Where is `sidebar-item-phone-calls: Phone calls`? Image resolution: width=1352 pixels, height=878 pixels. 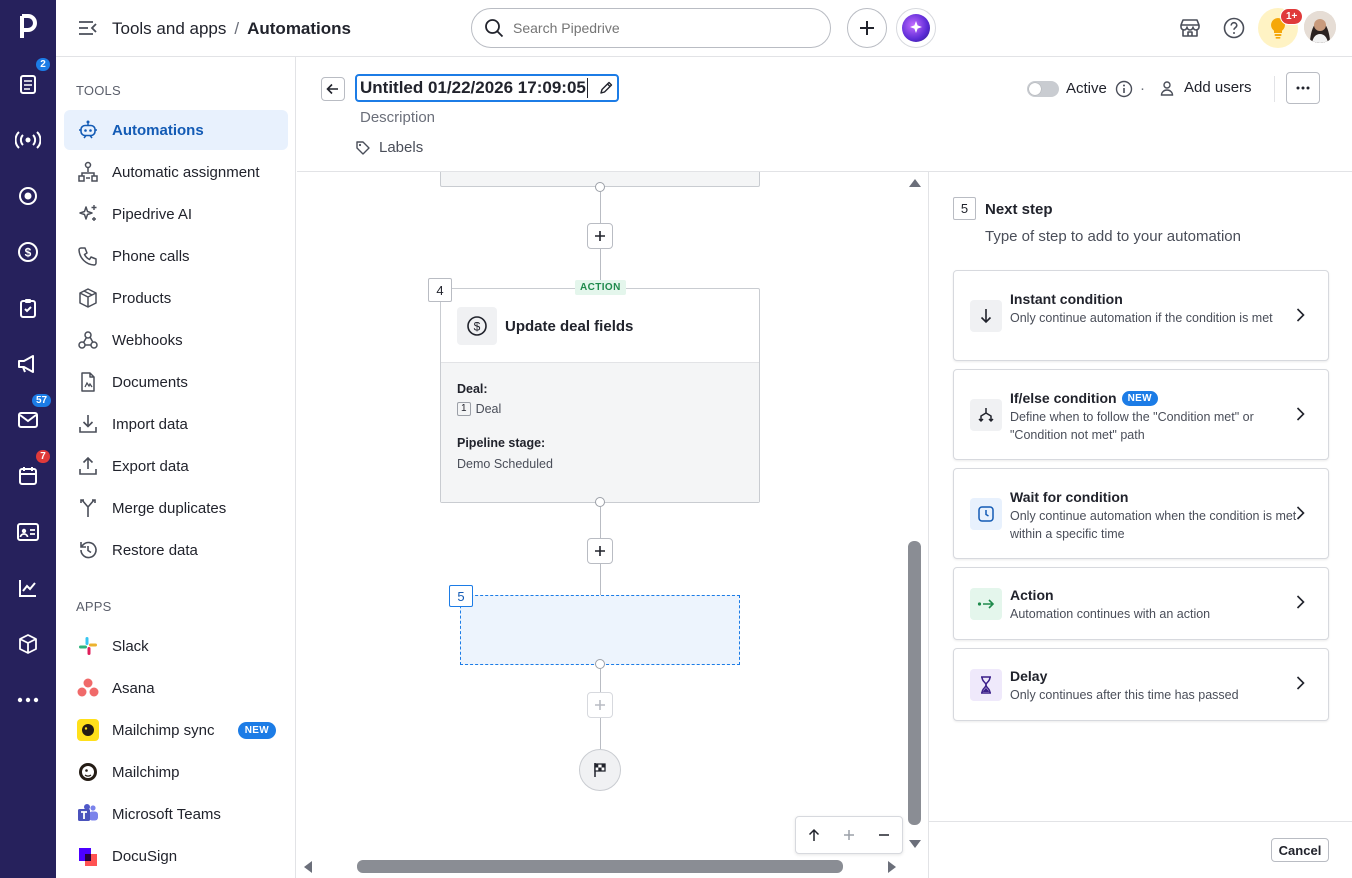
sidebar-item-phone-calls: Phone calls is located at coordinates (176, 256).